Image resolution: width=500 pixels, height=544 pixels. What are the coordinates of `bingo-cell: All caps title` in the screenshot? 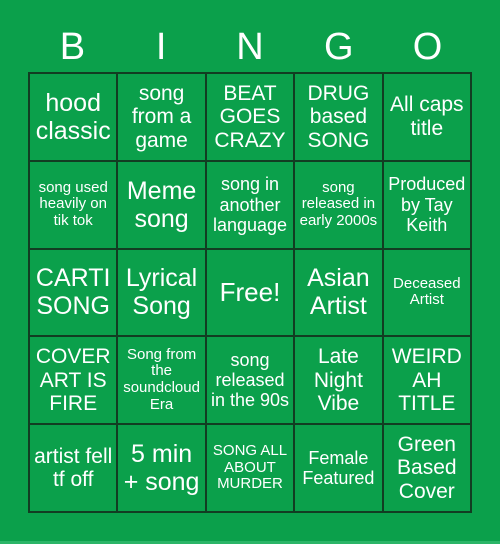 It's located at (426, 117).